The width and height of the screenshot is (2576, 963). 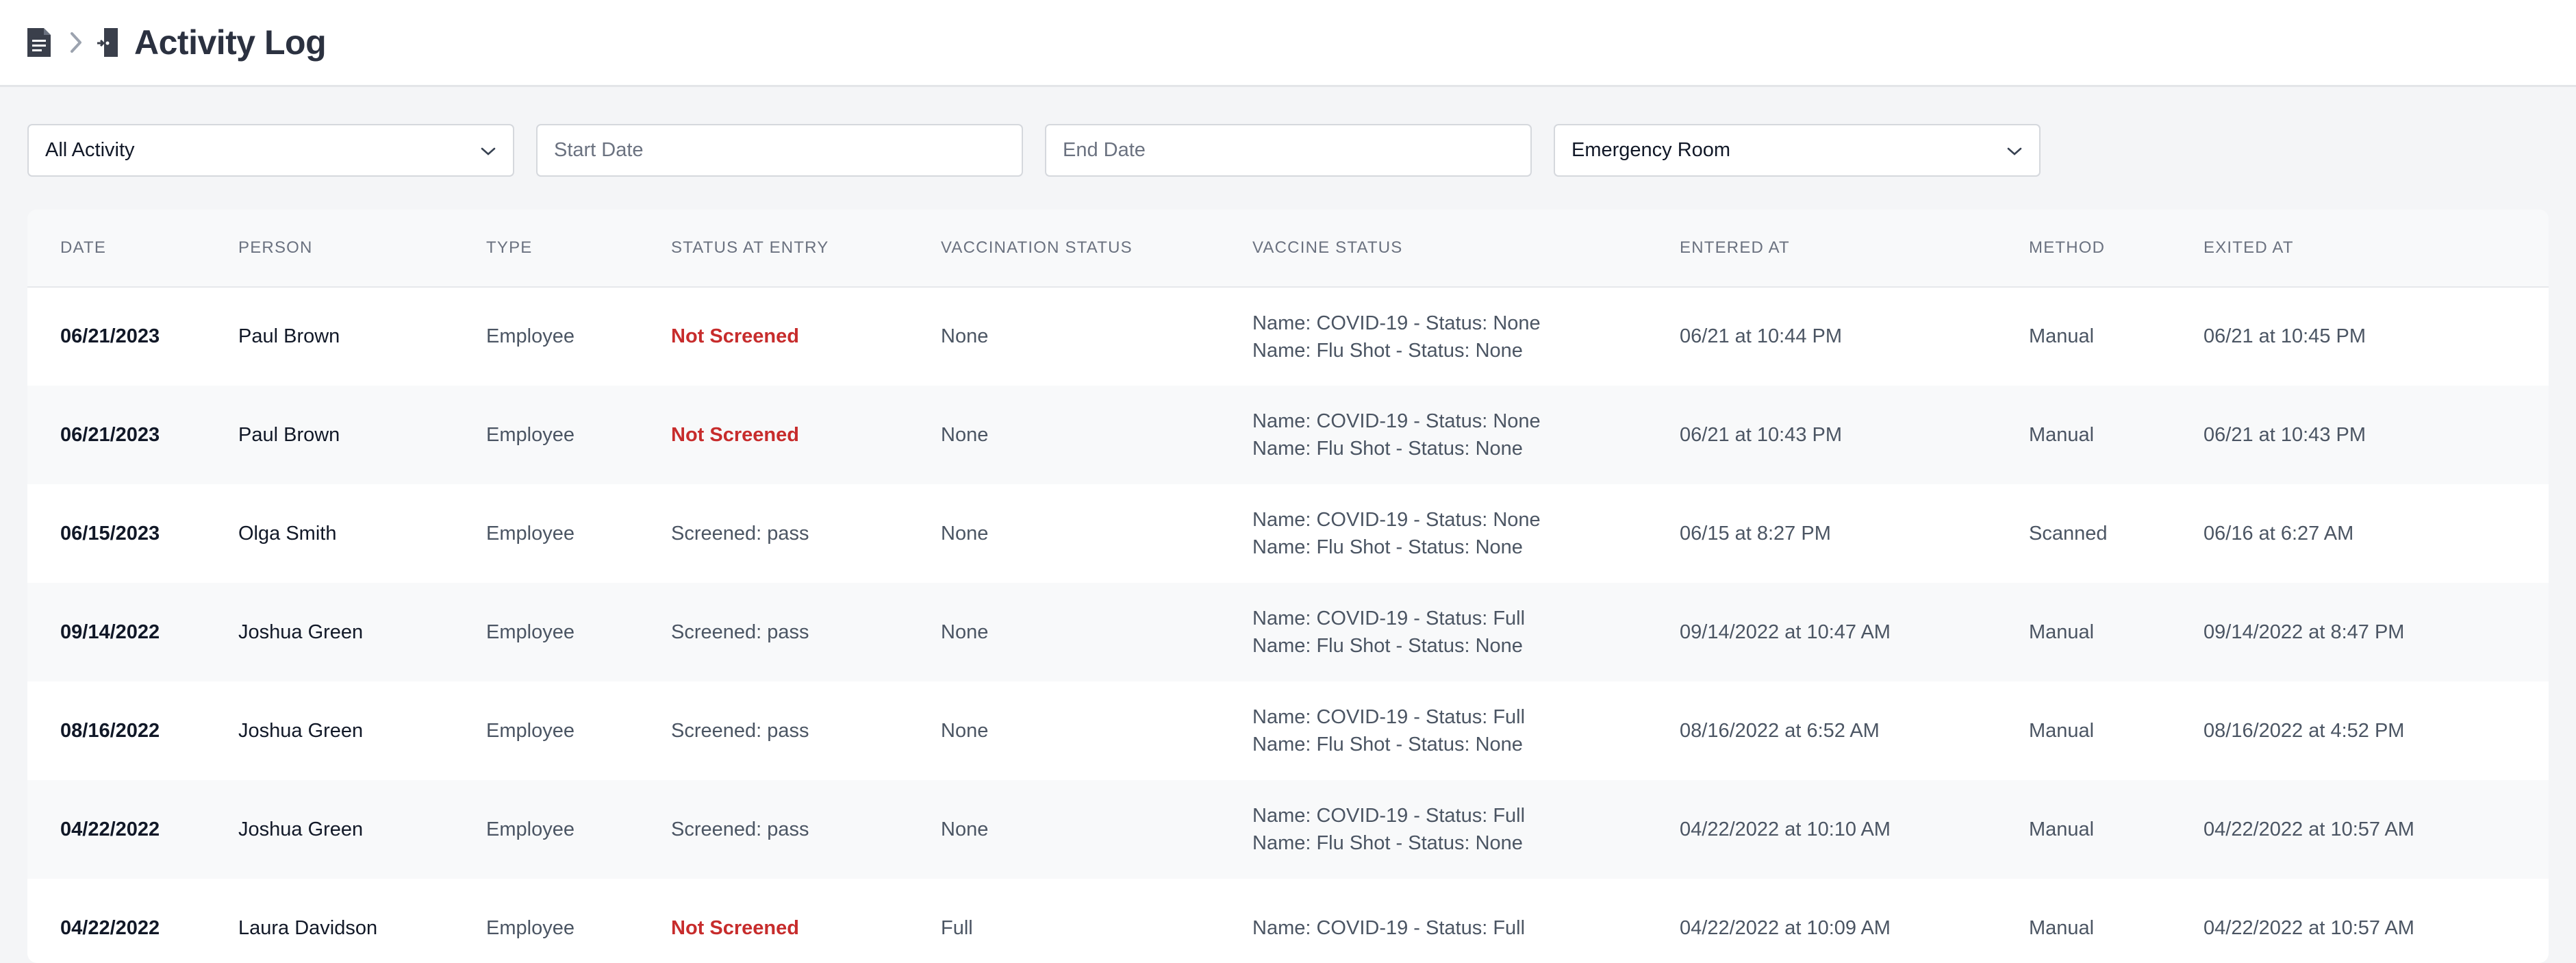 What do you see at coordinates (110, 533) in the screenshot?
I see `cell-date: 06/15/2023` at bounding box center [110, 533].